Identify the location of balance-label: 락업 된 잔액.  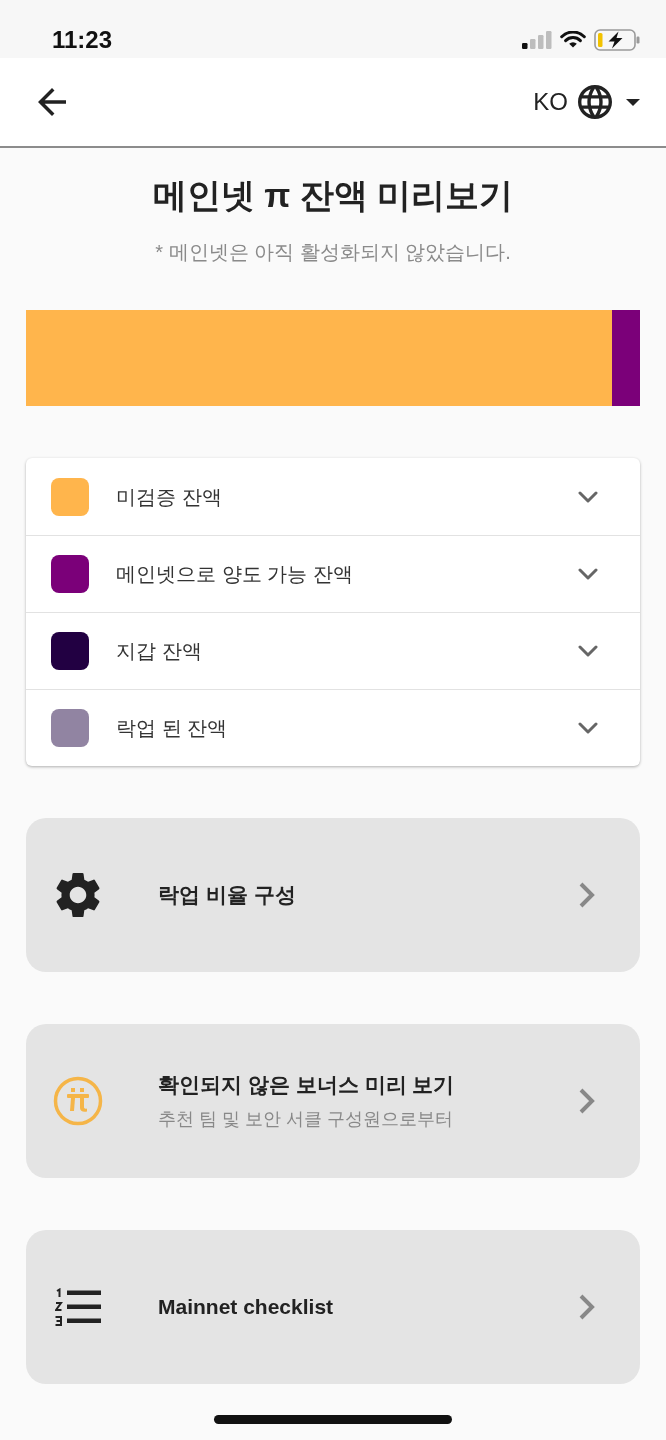
(172, 728).